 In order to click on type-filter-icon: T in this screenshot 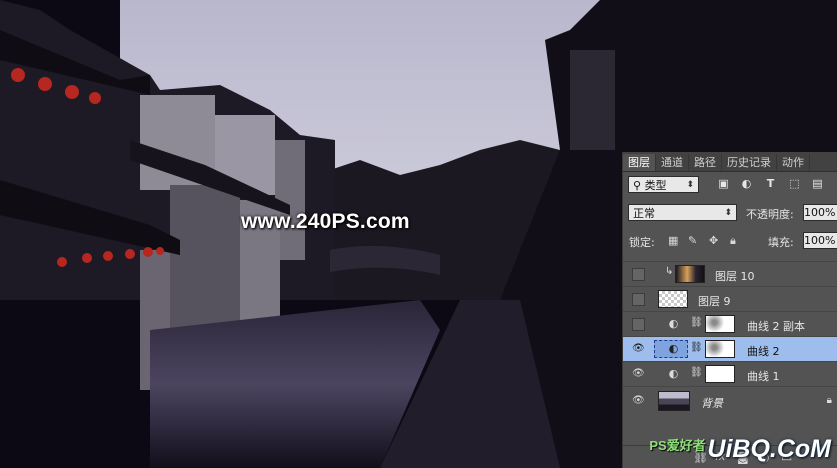, I will do `click(770, 183)`.